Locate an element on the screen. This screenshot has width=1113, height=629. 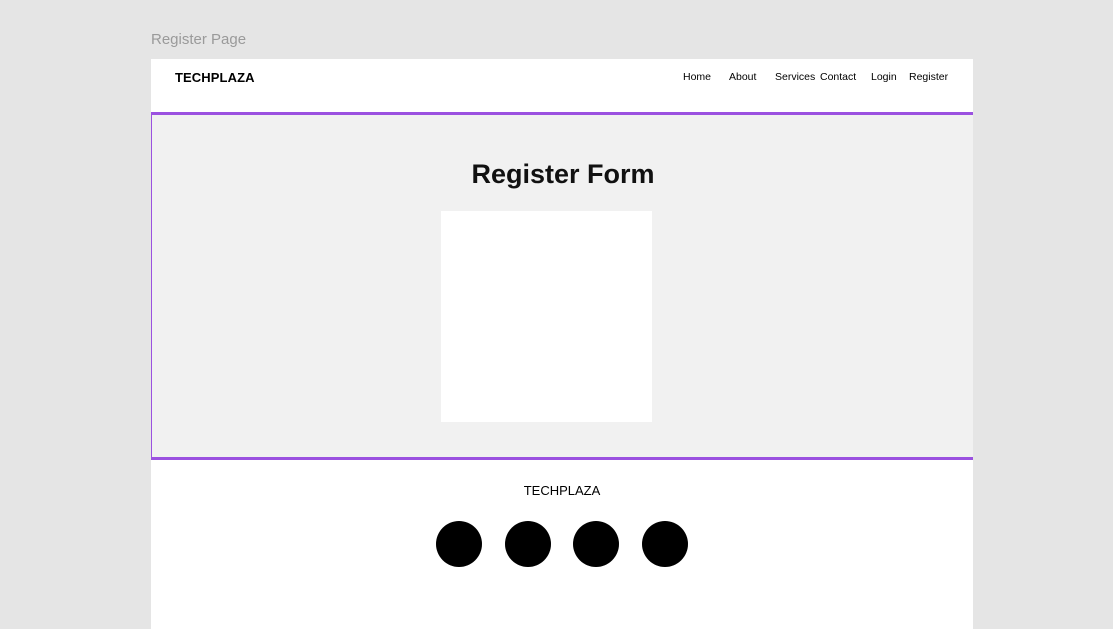
frame-label: Register Page is located at coordinates (199, 39).